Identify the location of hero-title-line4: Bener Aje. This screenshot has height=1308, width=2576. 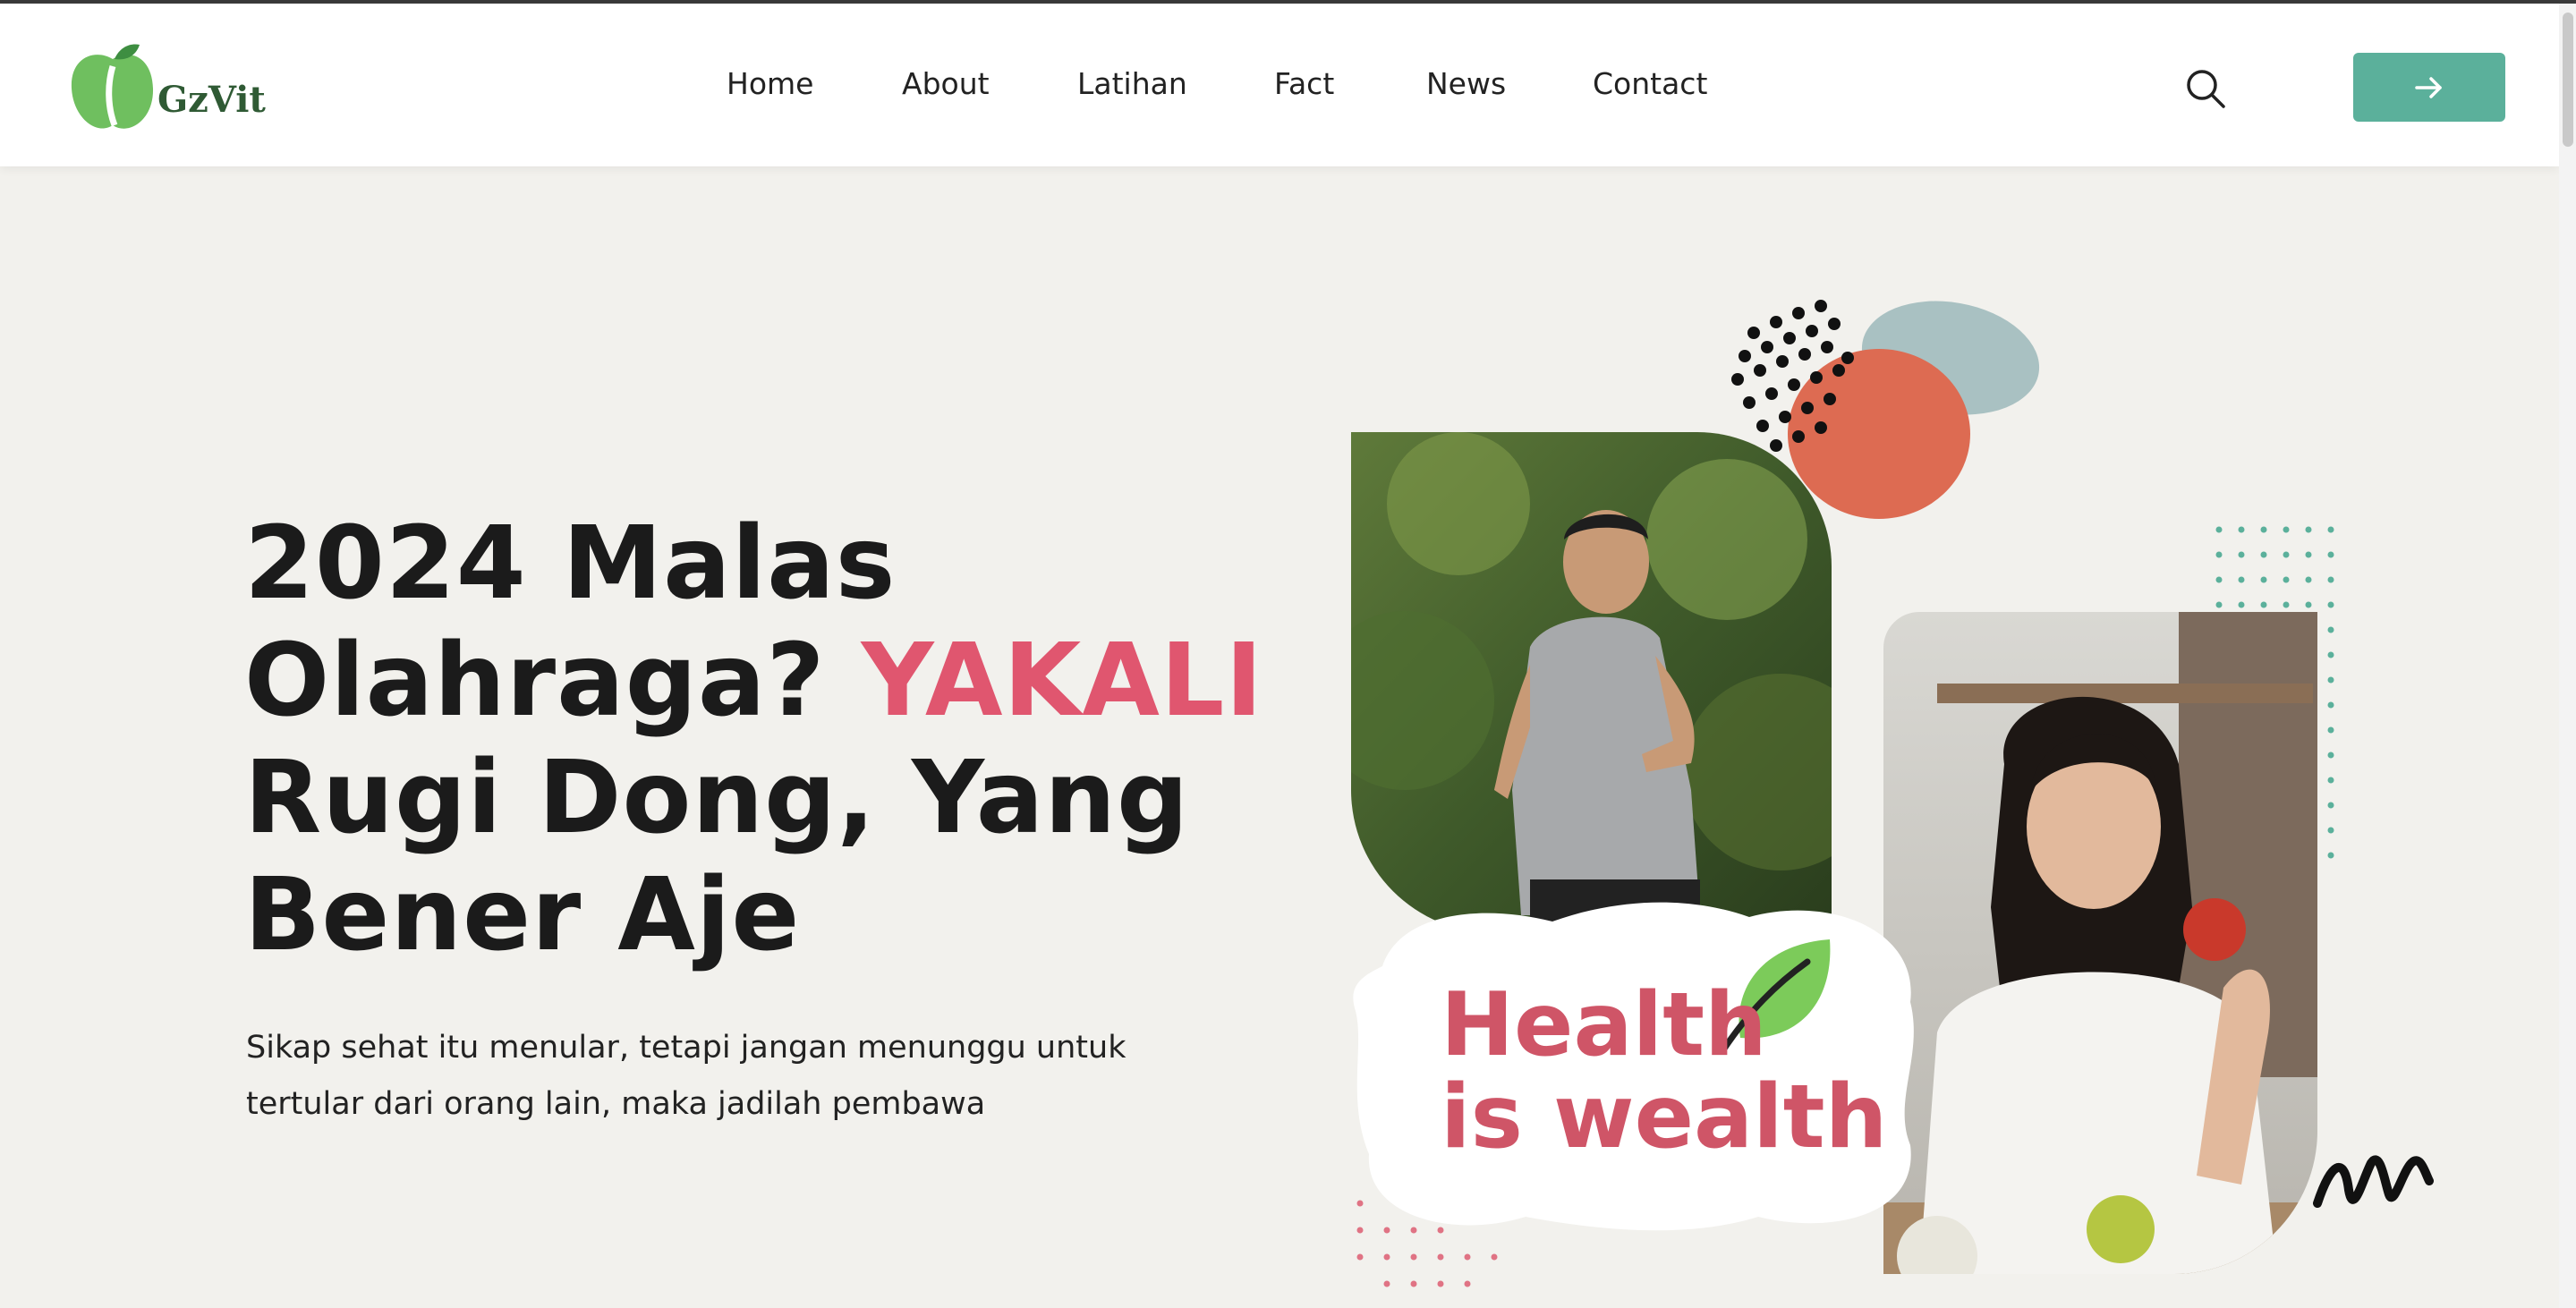
(522, 915).